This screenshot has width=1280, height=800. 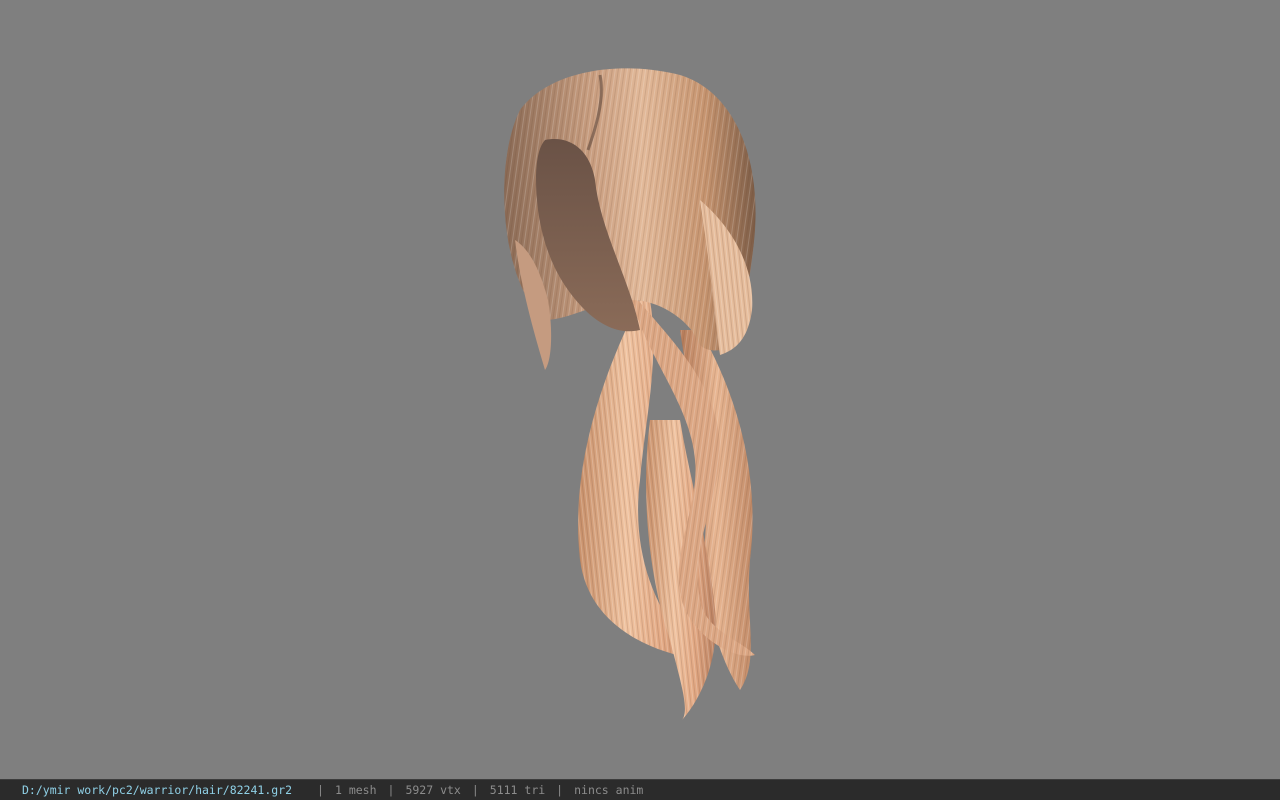 I want to click on anim-status: nincs anim, so click(x=609, y=790).